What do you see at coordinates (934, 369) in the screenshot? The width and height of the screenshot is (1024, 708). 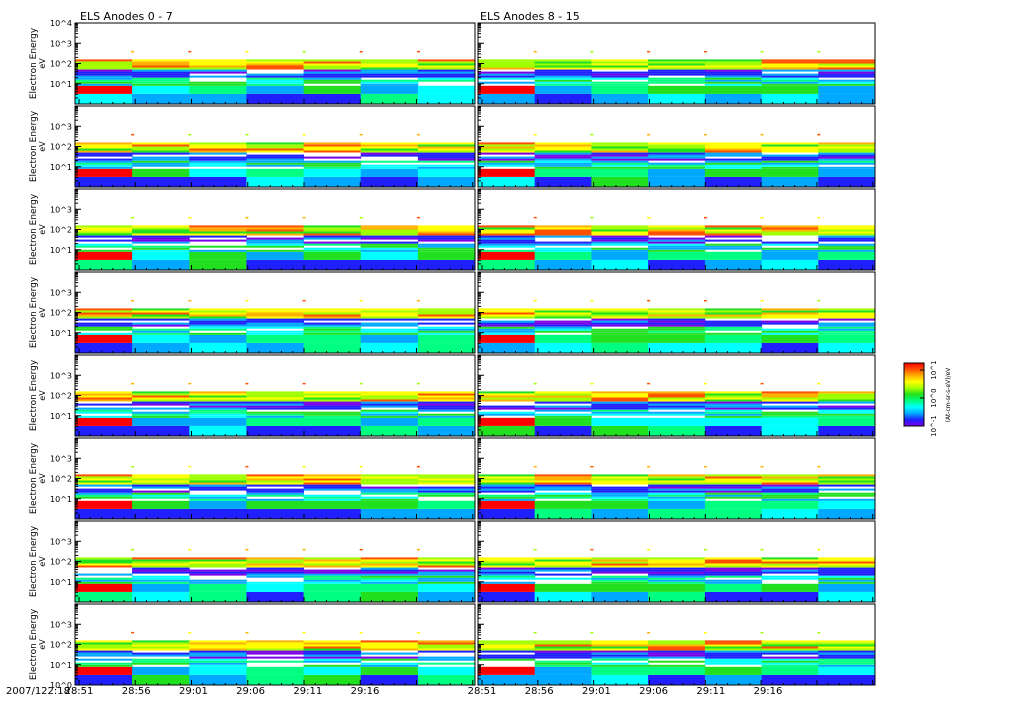 I see `colorbar-tick-label: 10^1` at bounding box center [934, 369].